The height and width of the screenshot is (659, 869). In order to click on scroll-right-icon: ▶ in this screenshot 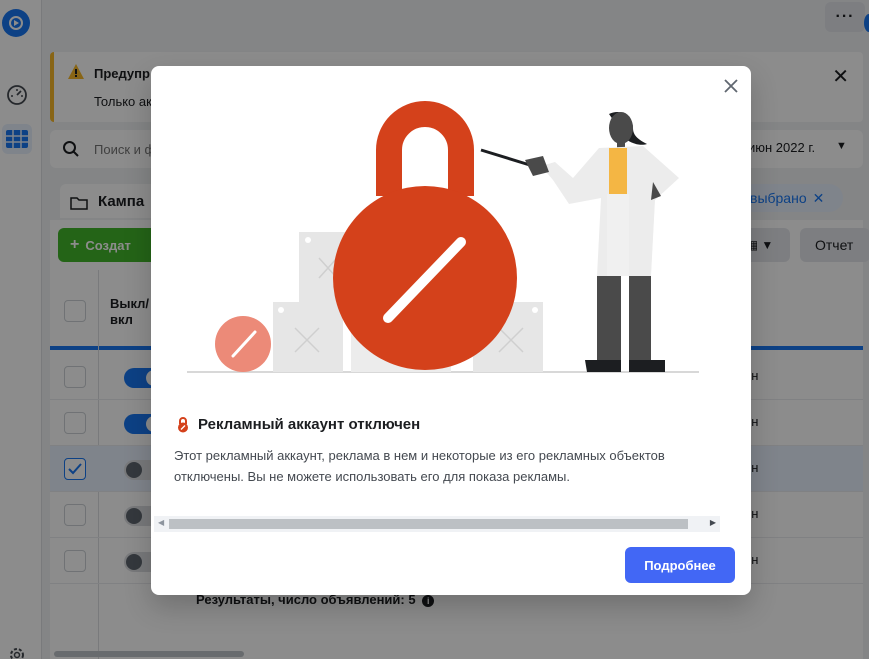, I will do `click(713, 522)`.